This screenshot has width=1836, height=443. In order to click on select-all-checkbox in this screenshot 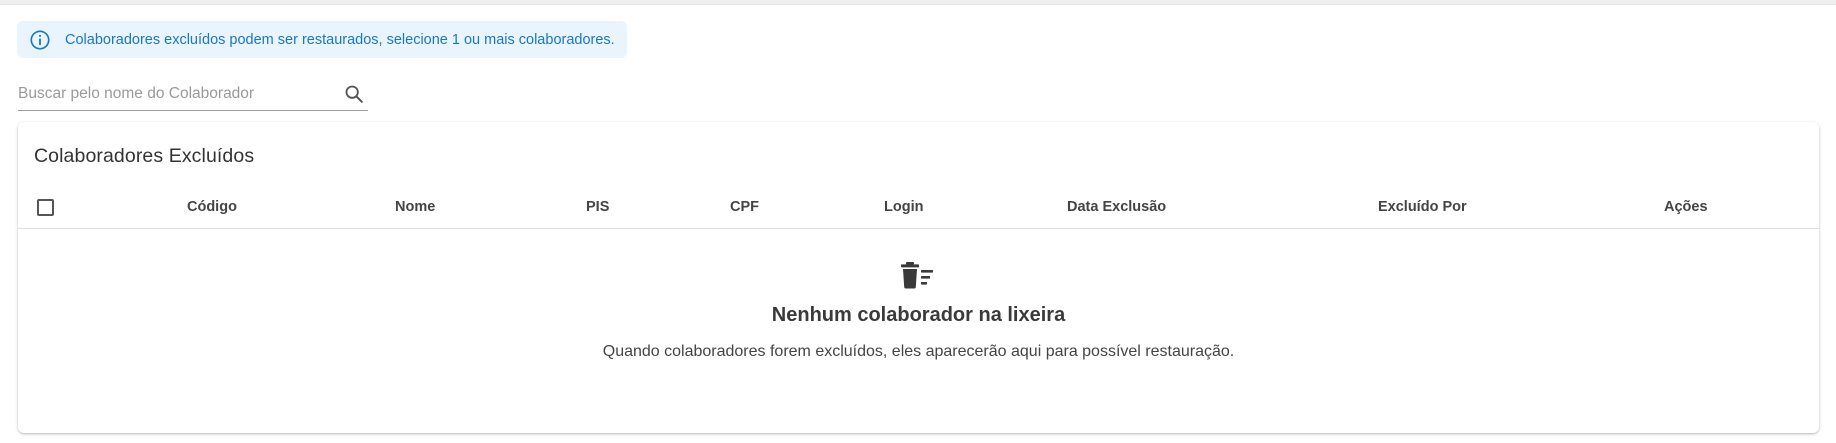, I will do `click(45, 207)`.